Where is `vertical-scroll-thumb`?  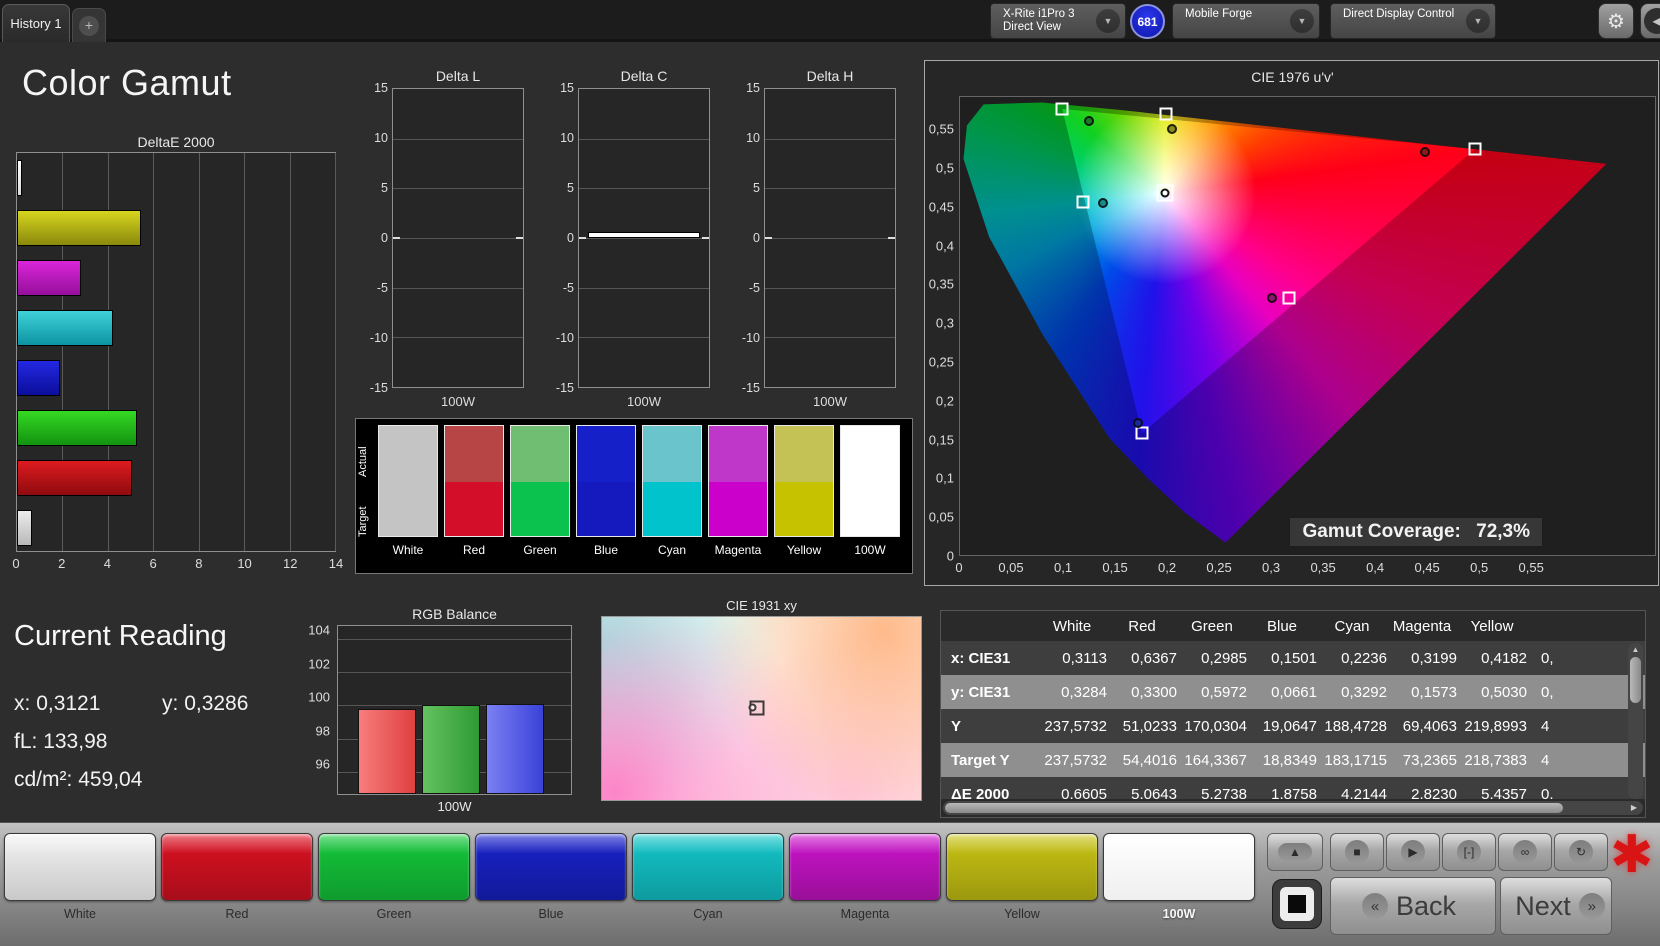 vertical-scroll-thumb is located at coordinates (1635, 680).